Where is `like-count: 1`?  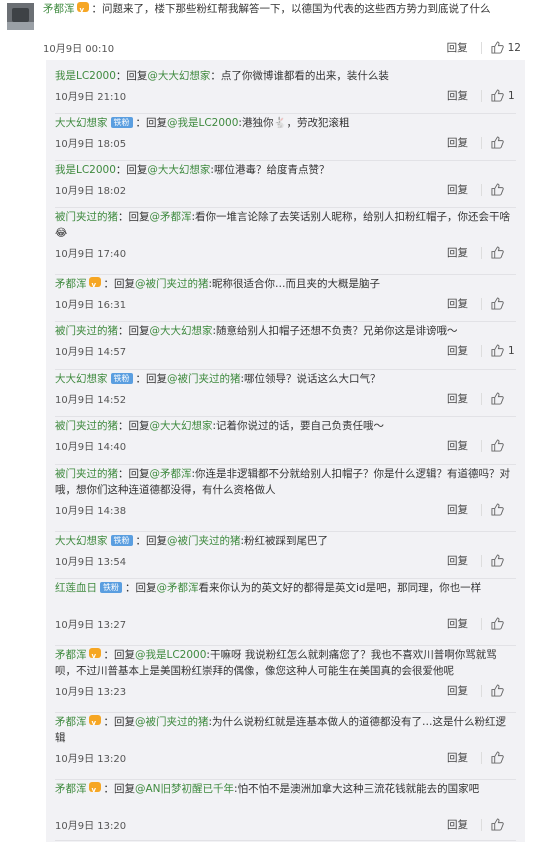 like-count: 1 is located at coordinates (511, 95).